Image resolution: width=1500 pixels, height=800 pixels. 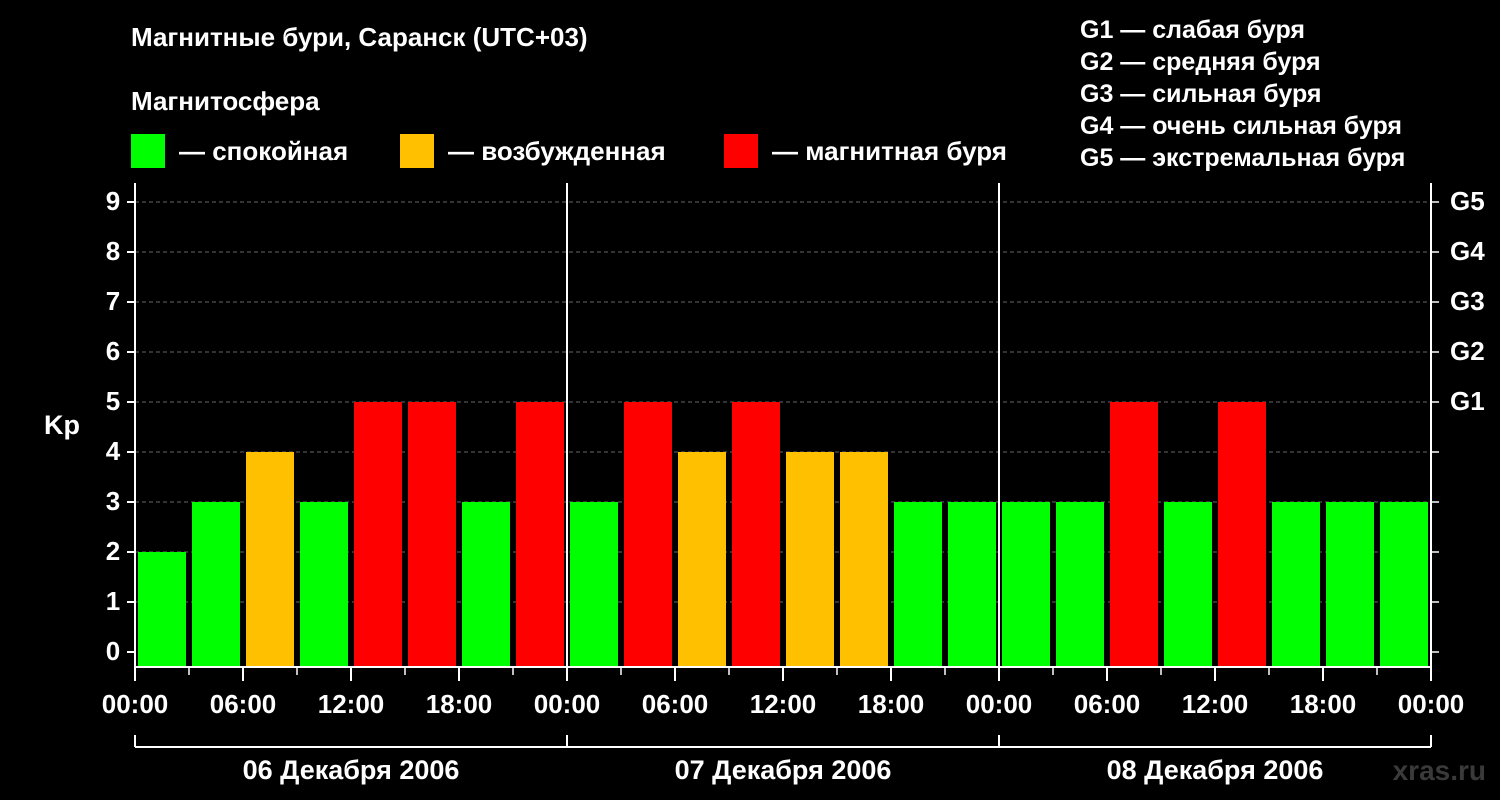 What do you see at coordinates (1215, 770) in the screenshot?
I see `day-label: 08 Декабря 2006` at bounding box center [1215, 770].